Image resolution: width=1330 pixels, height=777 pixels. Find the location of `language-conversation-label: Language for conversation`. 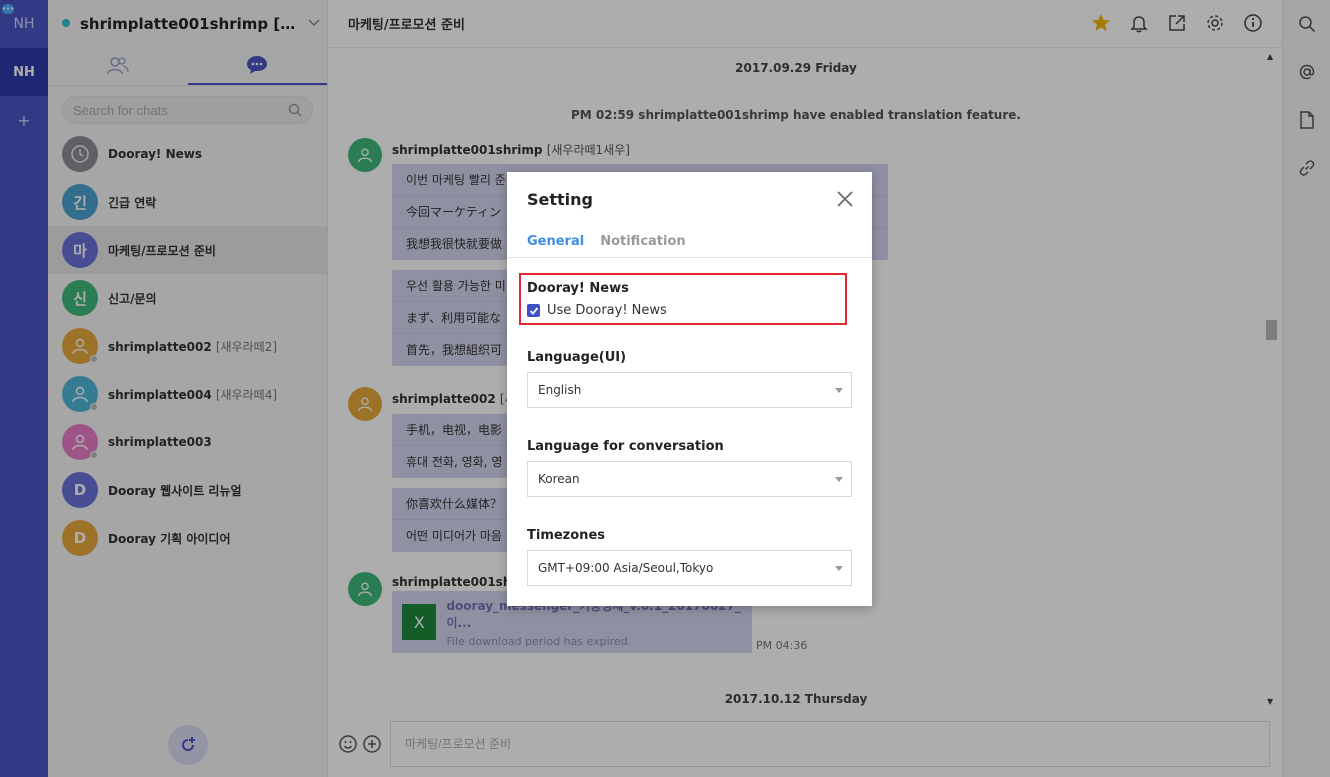

language-conversation-label: Language for conversation is located at coordinates (625, 446).